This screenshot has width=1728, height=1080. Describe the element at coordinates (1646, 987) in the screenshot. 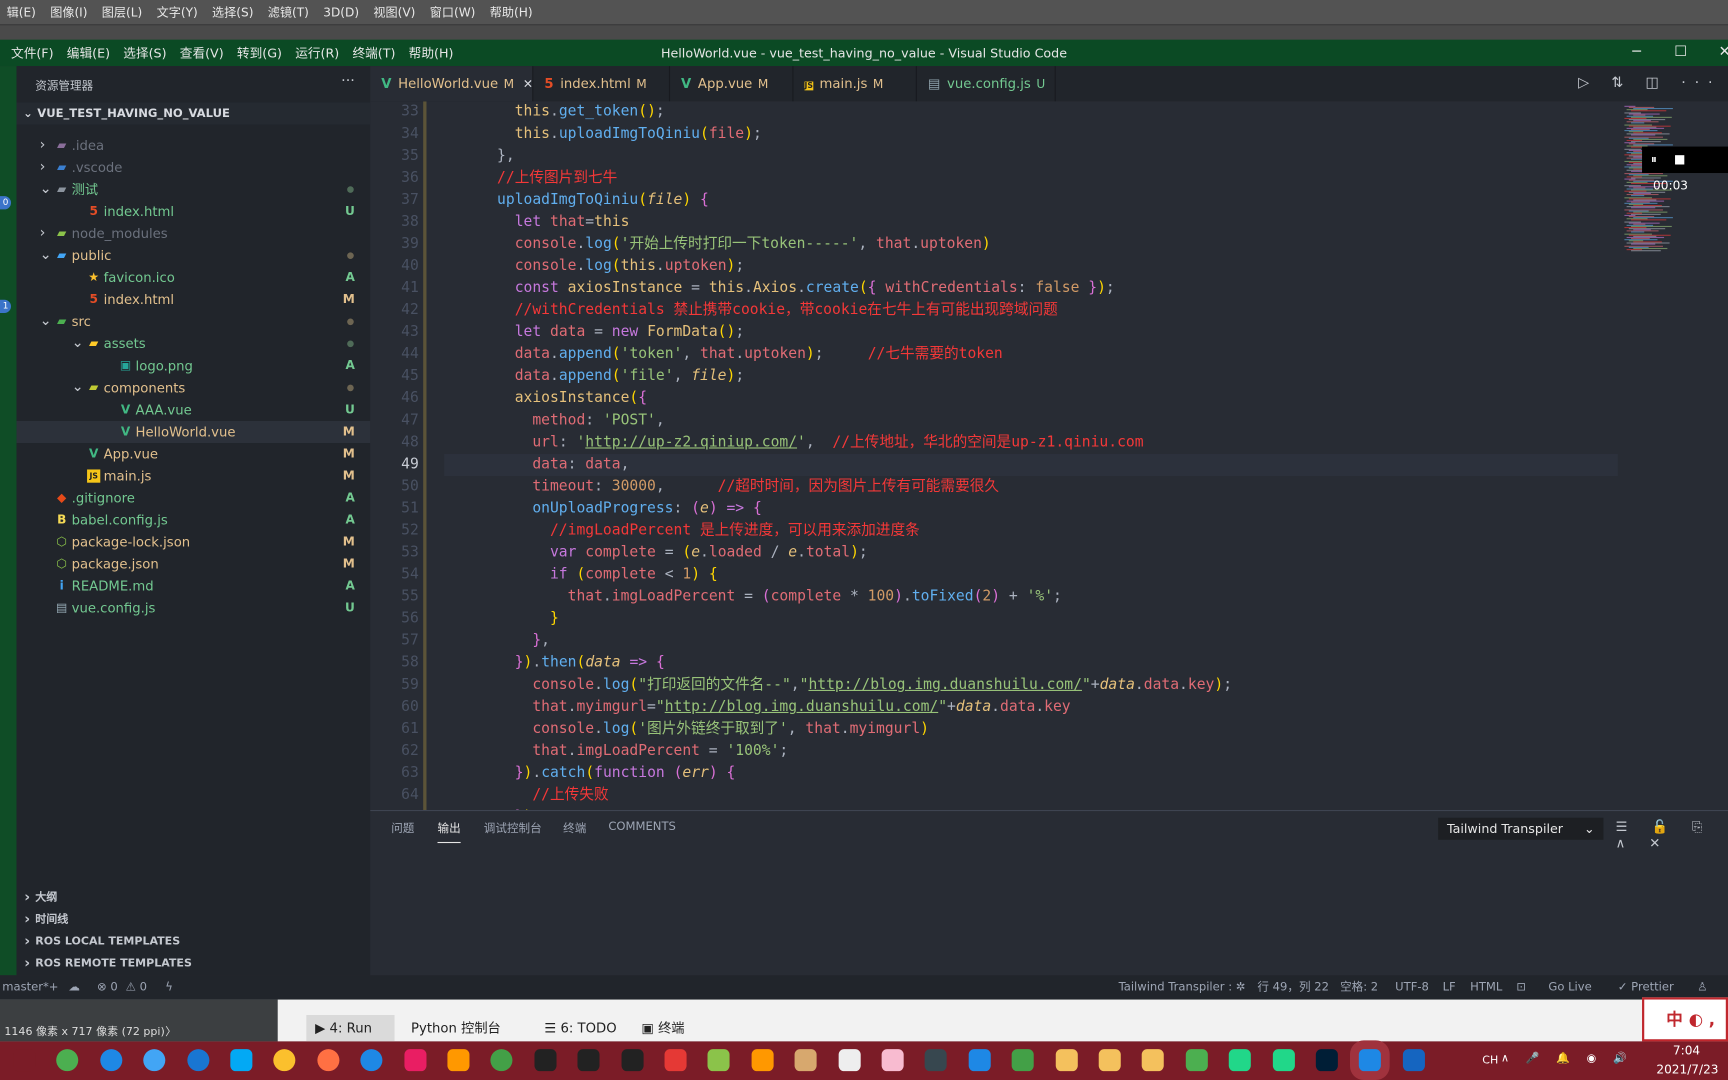

I see `status-item: ✓ Prettier` at that location.